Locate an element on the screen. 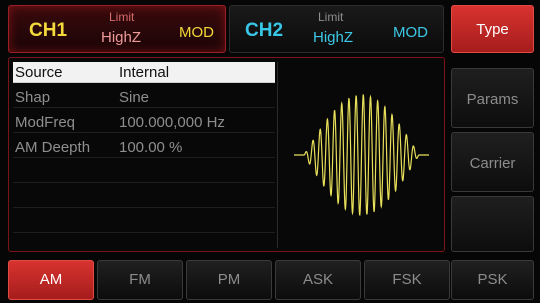 The image size is (540, 303). source-value: Internal is located at coordinates (144, 72).